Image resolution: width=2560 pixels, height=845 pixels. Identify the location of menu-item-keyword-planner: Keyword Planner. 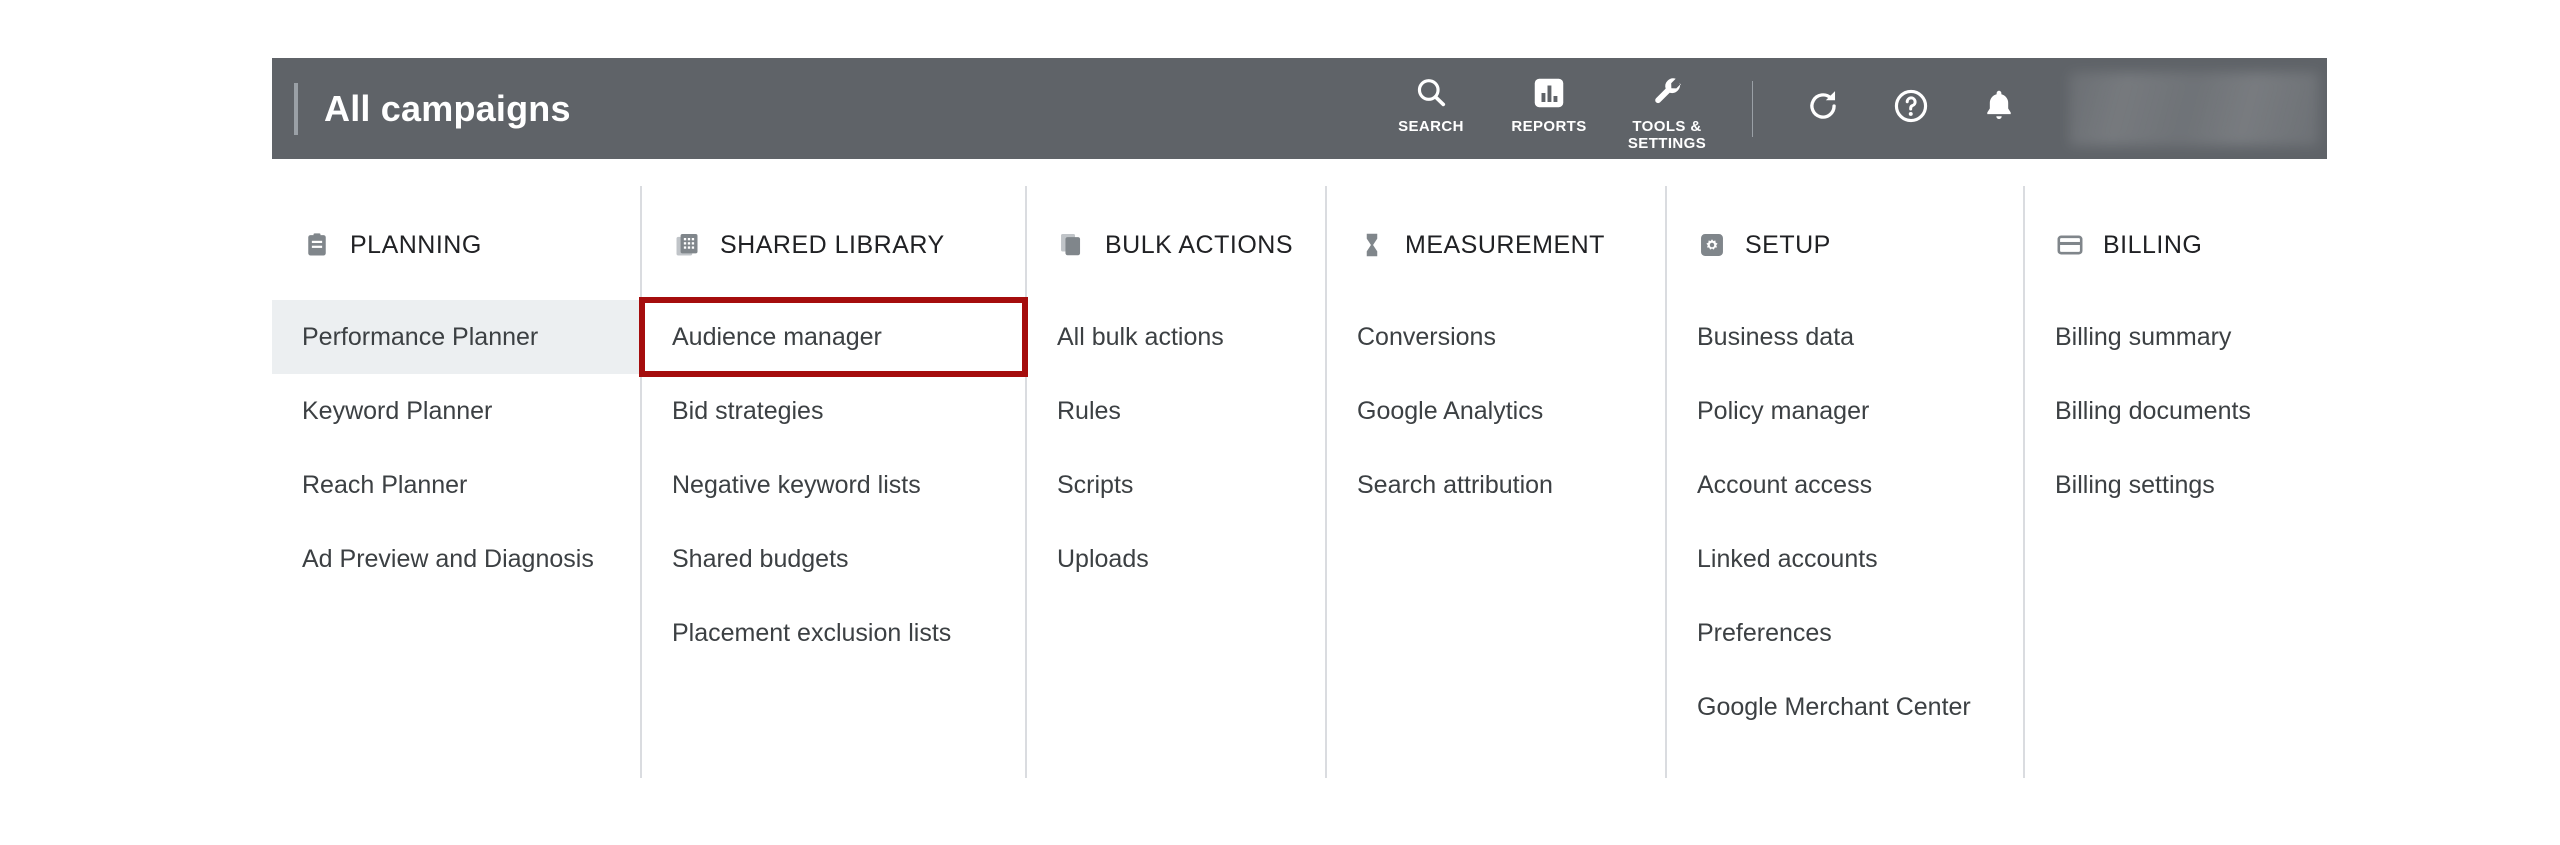
(456, 411).